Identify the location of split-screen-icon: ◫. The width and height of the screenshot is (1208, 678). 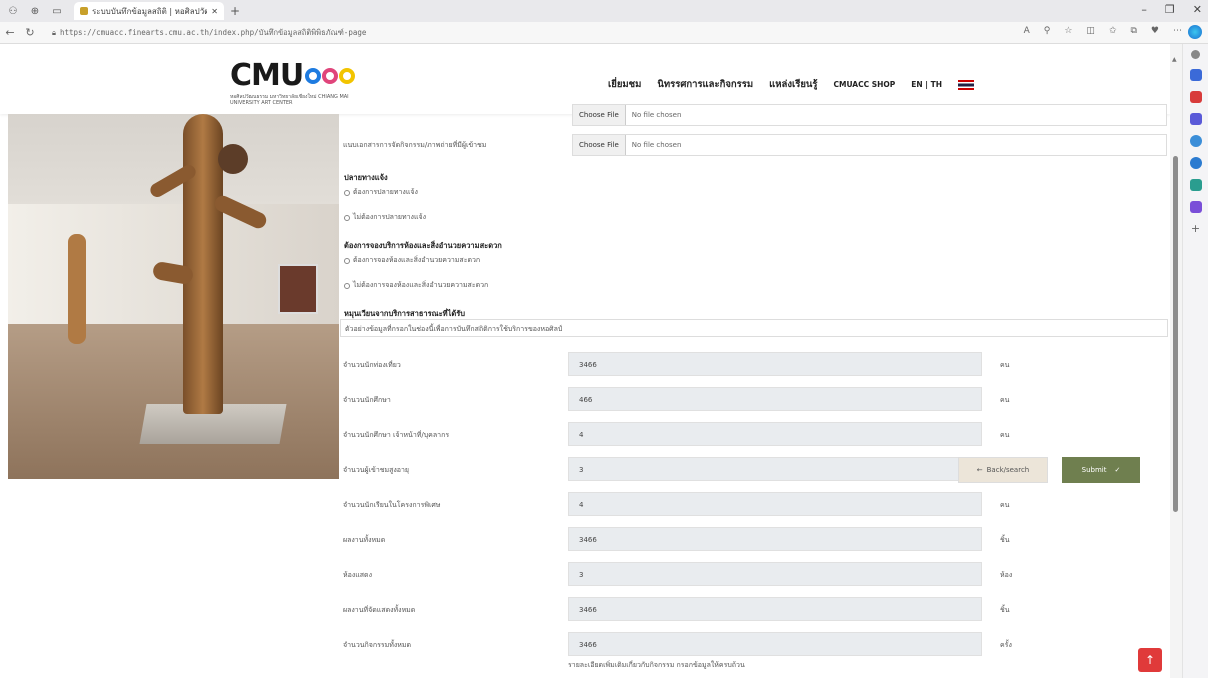
(1090, 31).